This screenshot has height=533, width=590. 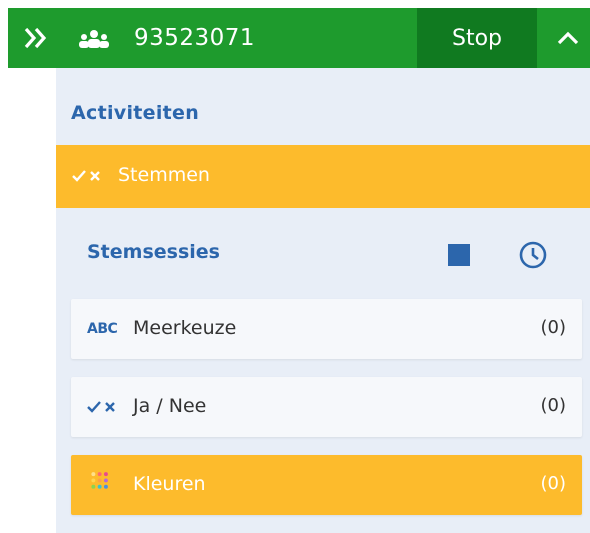 What do you see at coordinates (323, 176) in the screenshot?
I see `active-activity-stemmen: Stemmen` at bounding box center [323, 176].